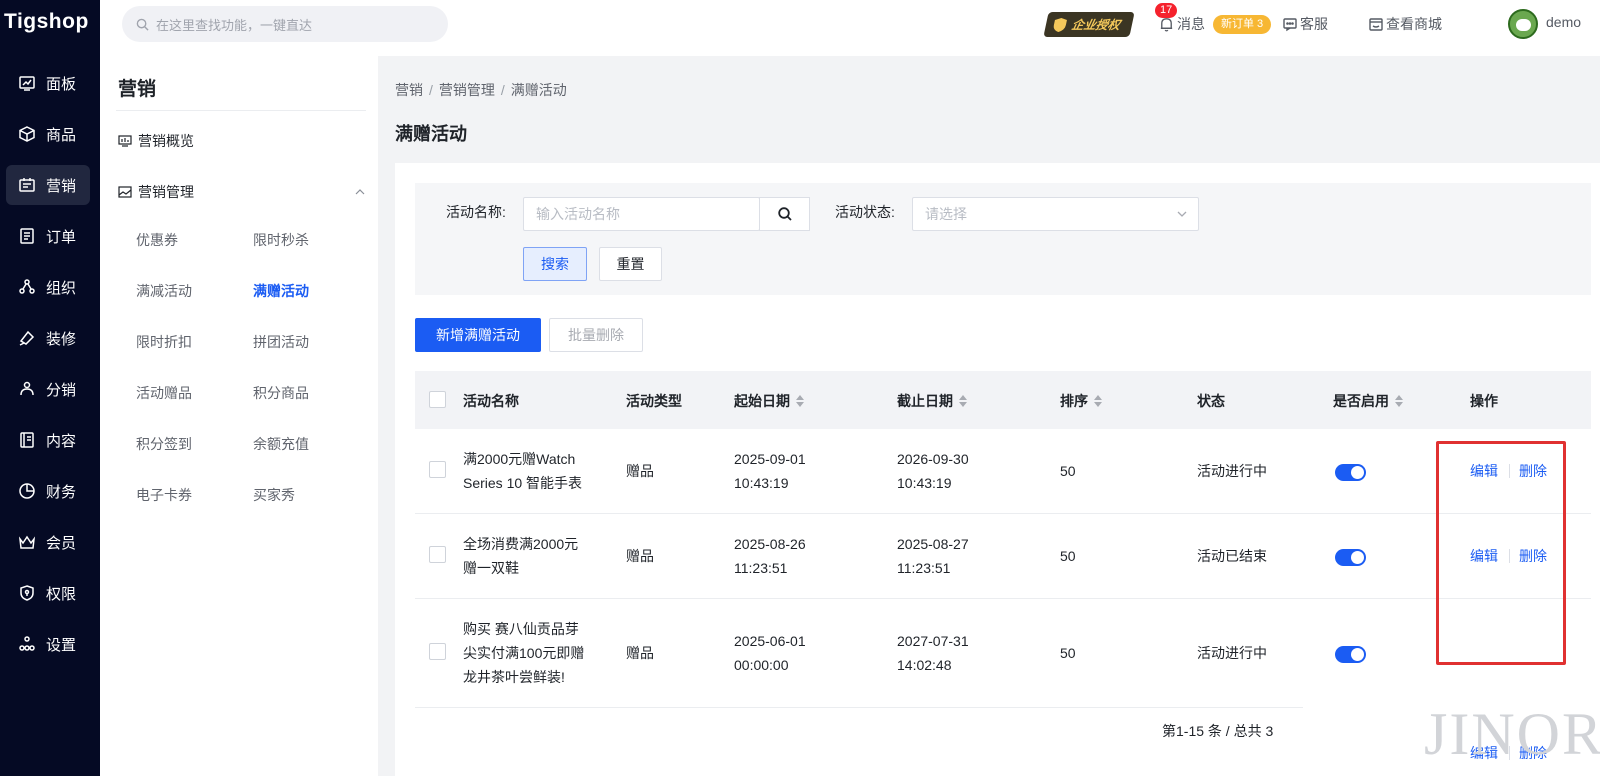 The width and height of the screenshot is (1600, 776). Describe the element at coordinates (1060, 24) in the screenshot. I see `shield-icon` at that location.